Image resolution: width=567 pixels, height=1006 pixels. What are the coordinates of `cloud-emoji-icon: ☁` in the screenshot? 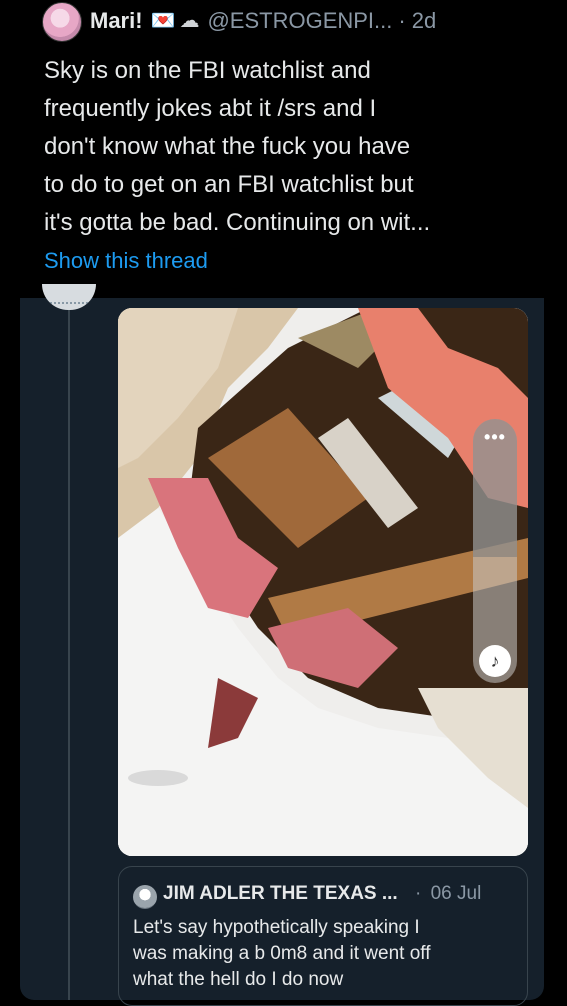 It's located at (189, 21).